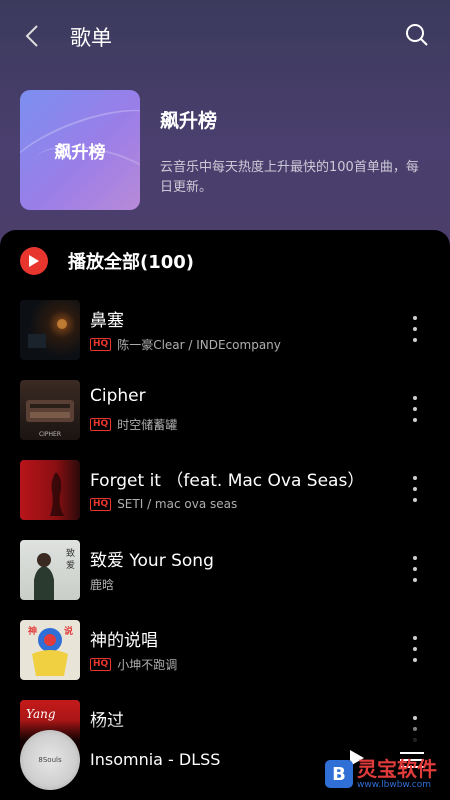  I want to click on watermark: B 灵宝软件 www.lbwbw.com, so click(387, 774).